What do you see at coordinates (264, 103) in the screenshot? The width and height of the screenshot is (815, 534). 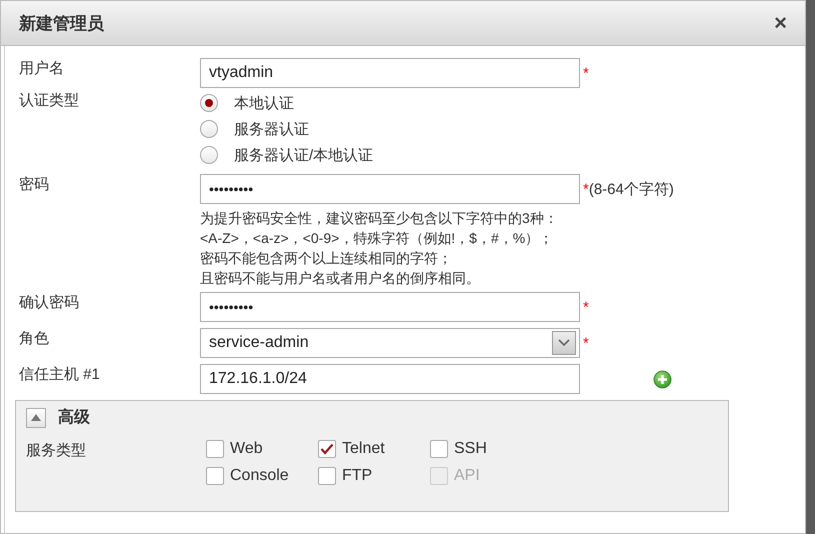 I see `radio-label: 本地认证` at bounding box center [264, 103].